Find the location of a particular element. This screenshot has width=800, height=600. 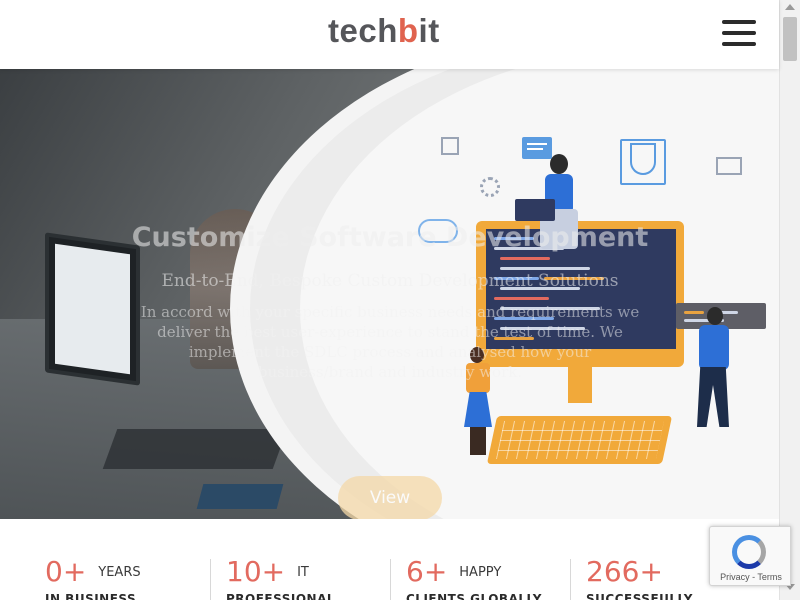

logo-text-part1: tech is located at coordinates (363, 30).